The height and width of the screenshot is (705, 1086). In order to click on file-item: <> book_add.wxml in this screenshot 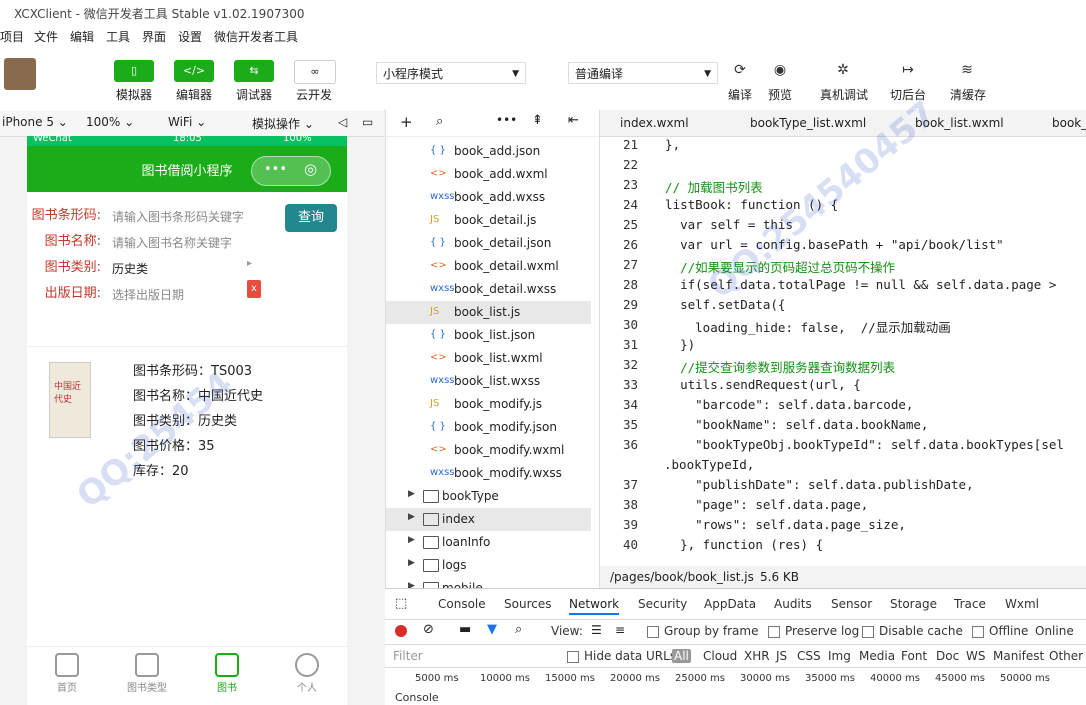, I will do `click(488, 174)`.